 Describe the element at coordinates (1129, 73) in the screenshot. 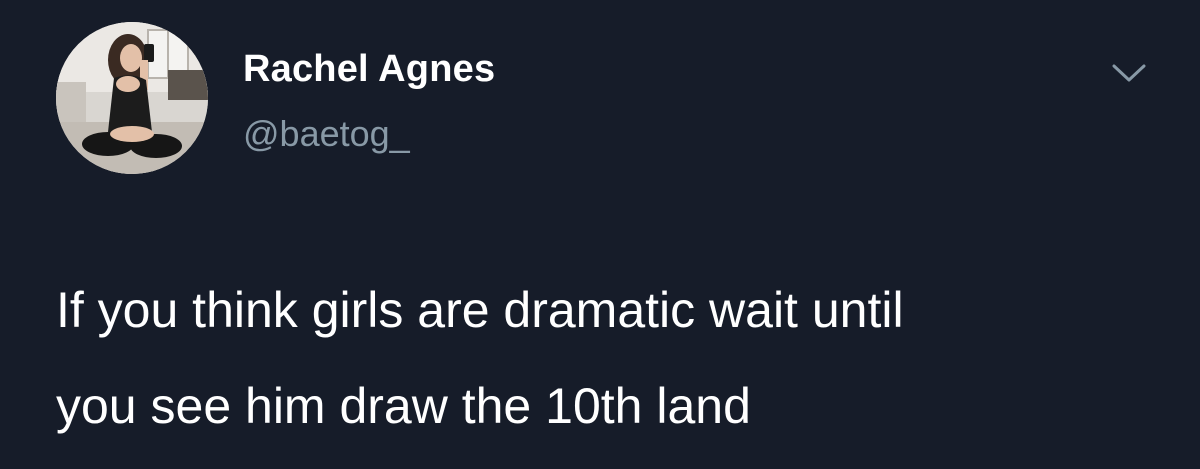

I see `chevron-down-icon` at that location.